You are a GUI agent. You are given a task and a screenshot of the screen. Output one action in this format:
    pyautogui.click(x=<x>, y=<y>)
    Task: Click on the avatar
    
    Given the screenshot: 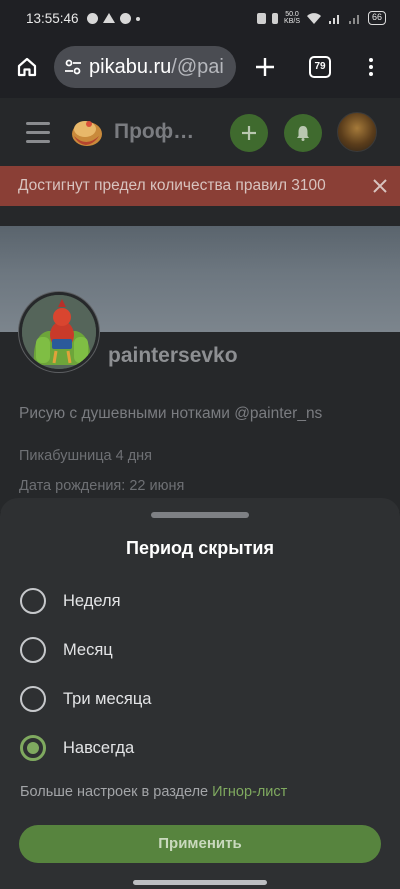 What is the action you would take?
    pyautogui.click(x=357, y=132)
    